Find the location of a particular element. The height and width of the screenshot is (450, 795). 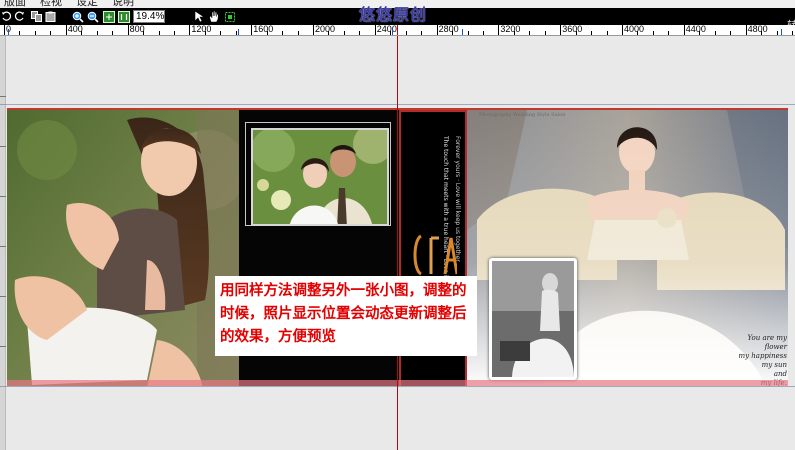

ruler-label: 4800 is located at coordinates (757, 29).